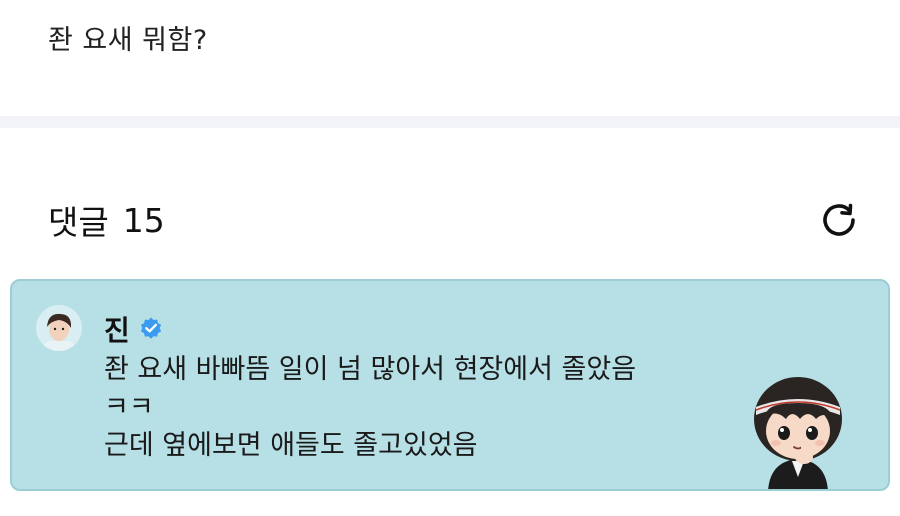 The height and width of the screenshot is (516, 900). I want to click on comment-line: 근데 옆에보면 애들도 졸고있었음, so click(291, 445).